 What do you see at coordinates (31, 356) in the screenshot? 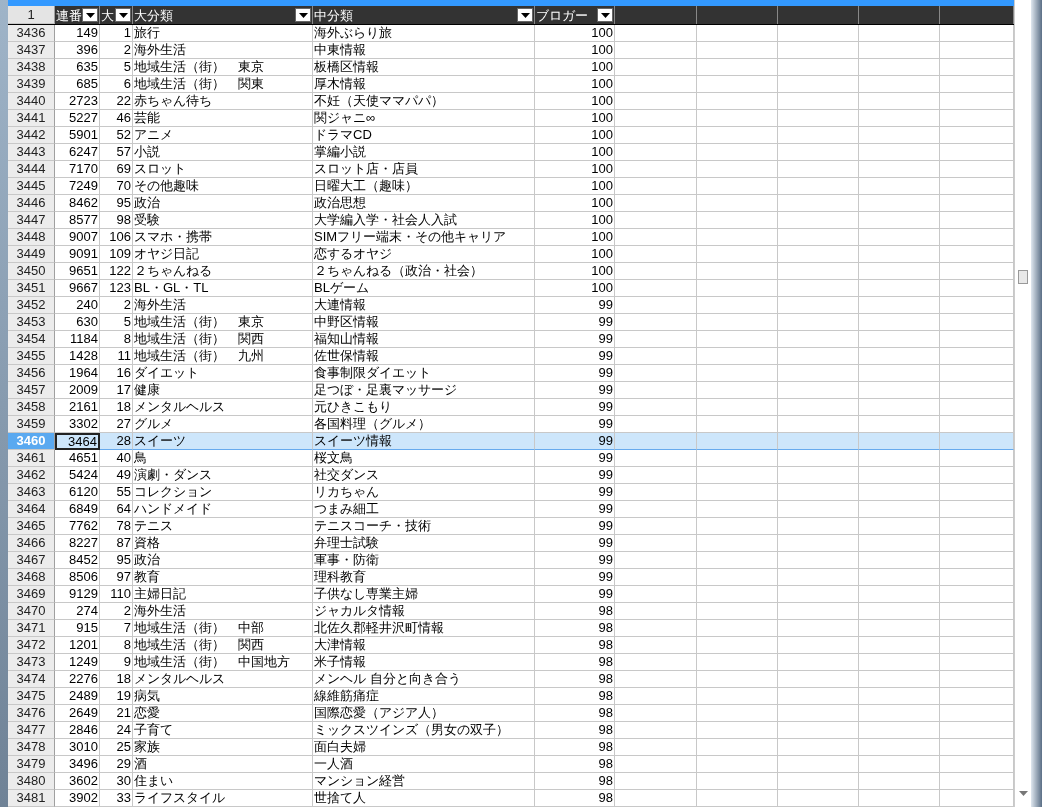
I see `row-header: 3455` at bounding box center [31, 356].